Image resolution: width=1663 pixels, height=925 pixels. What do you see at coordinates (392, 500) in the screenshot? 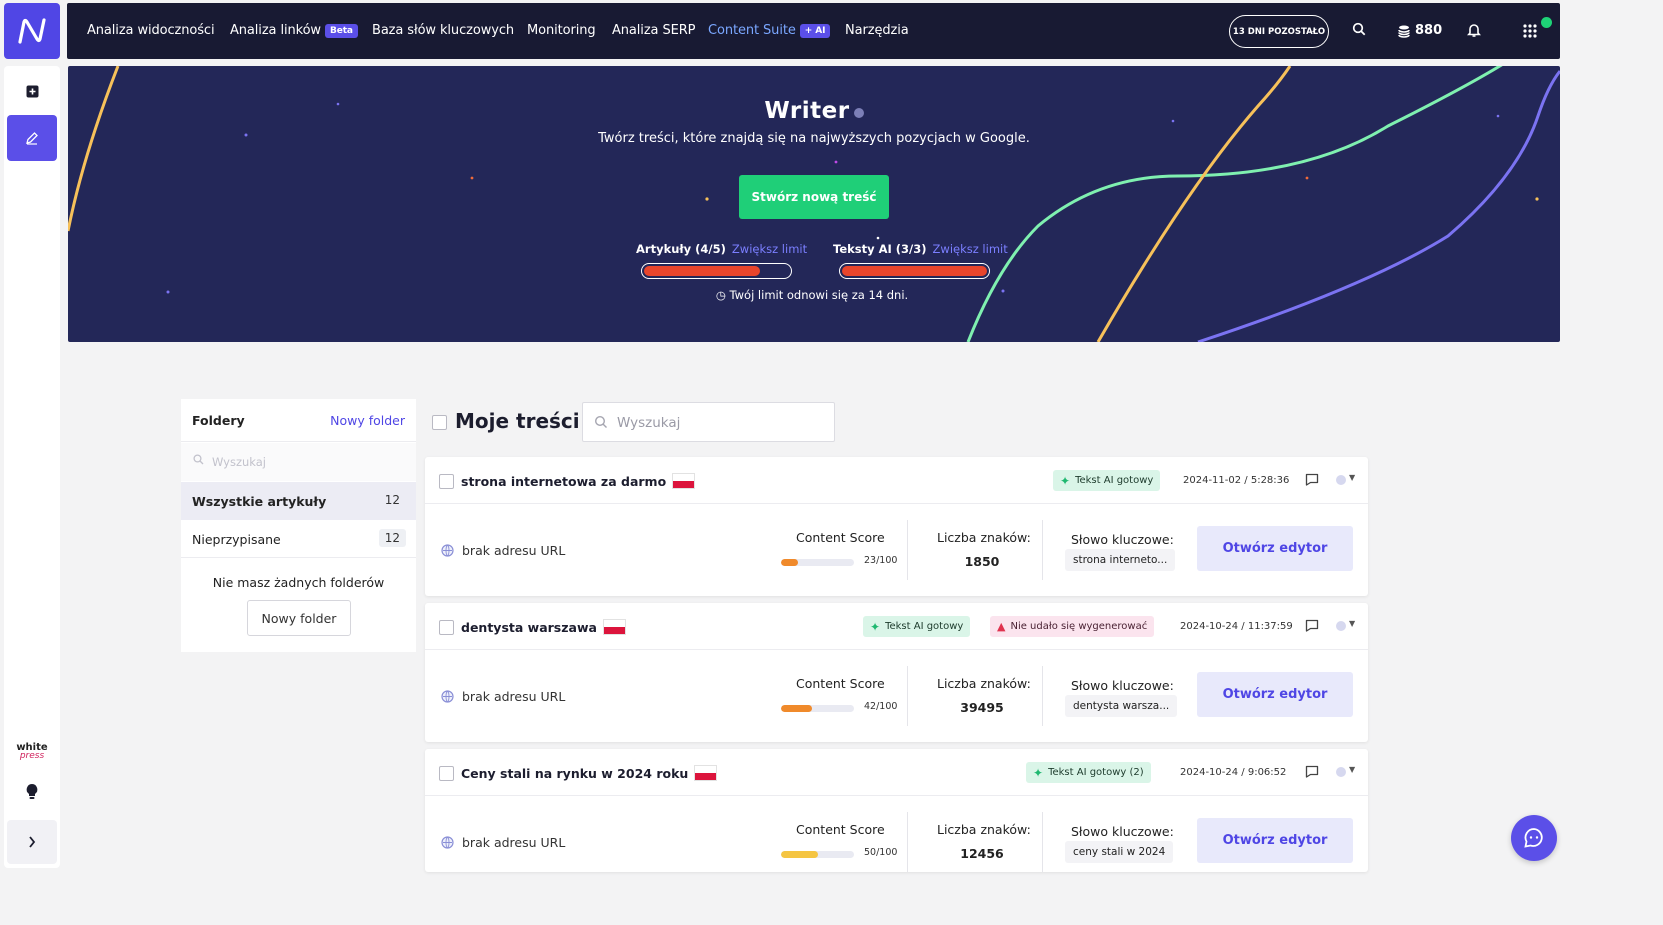
I see `folder-count: 12` at bounding box center [392, 500].